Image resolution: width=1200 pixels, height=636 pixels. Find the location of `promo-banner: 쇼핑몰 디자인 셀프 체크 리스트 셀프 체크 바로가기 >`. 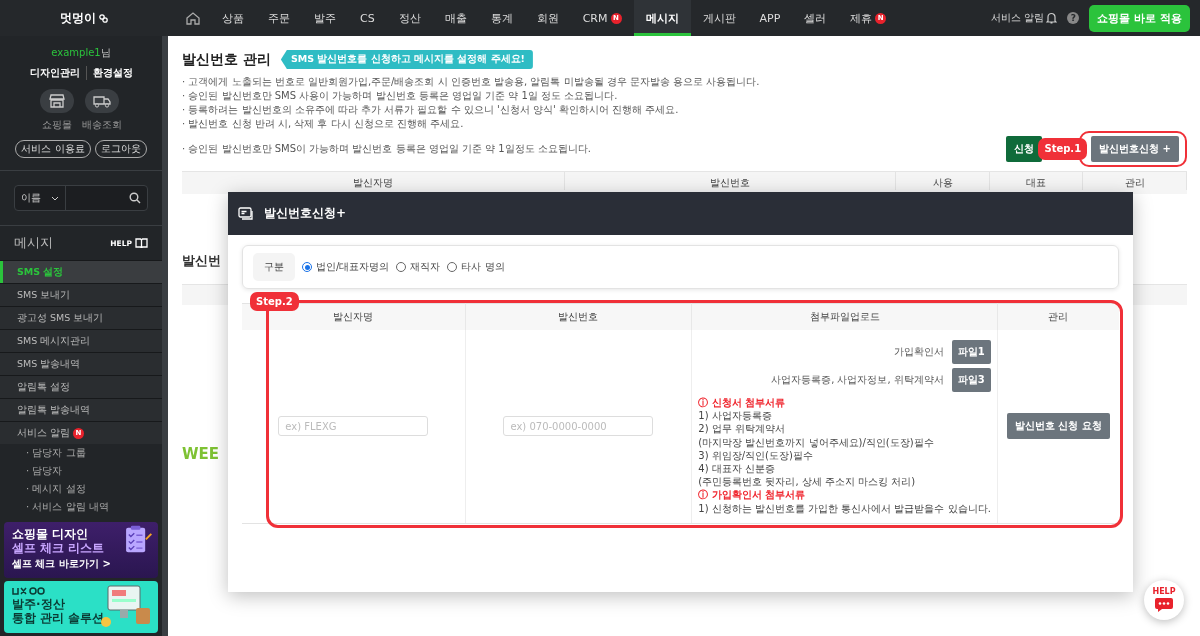

promo-banner: 쇼핑몰 디자인 셀프 체크 리스트 셀프 체크 바로가기 > is located at coordinates (81, 550).